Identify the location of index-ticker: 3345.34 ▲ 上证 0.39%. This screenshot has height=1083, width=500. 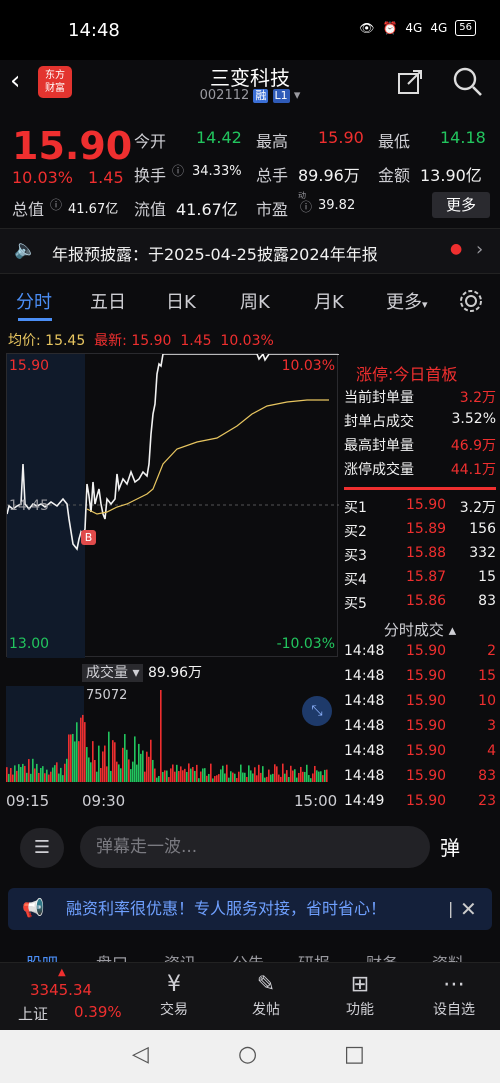
(63, 996).